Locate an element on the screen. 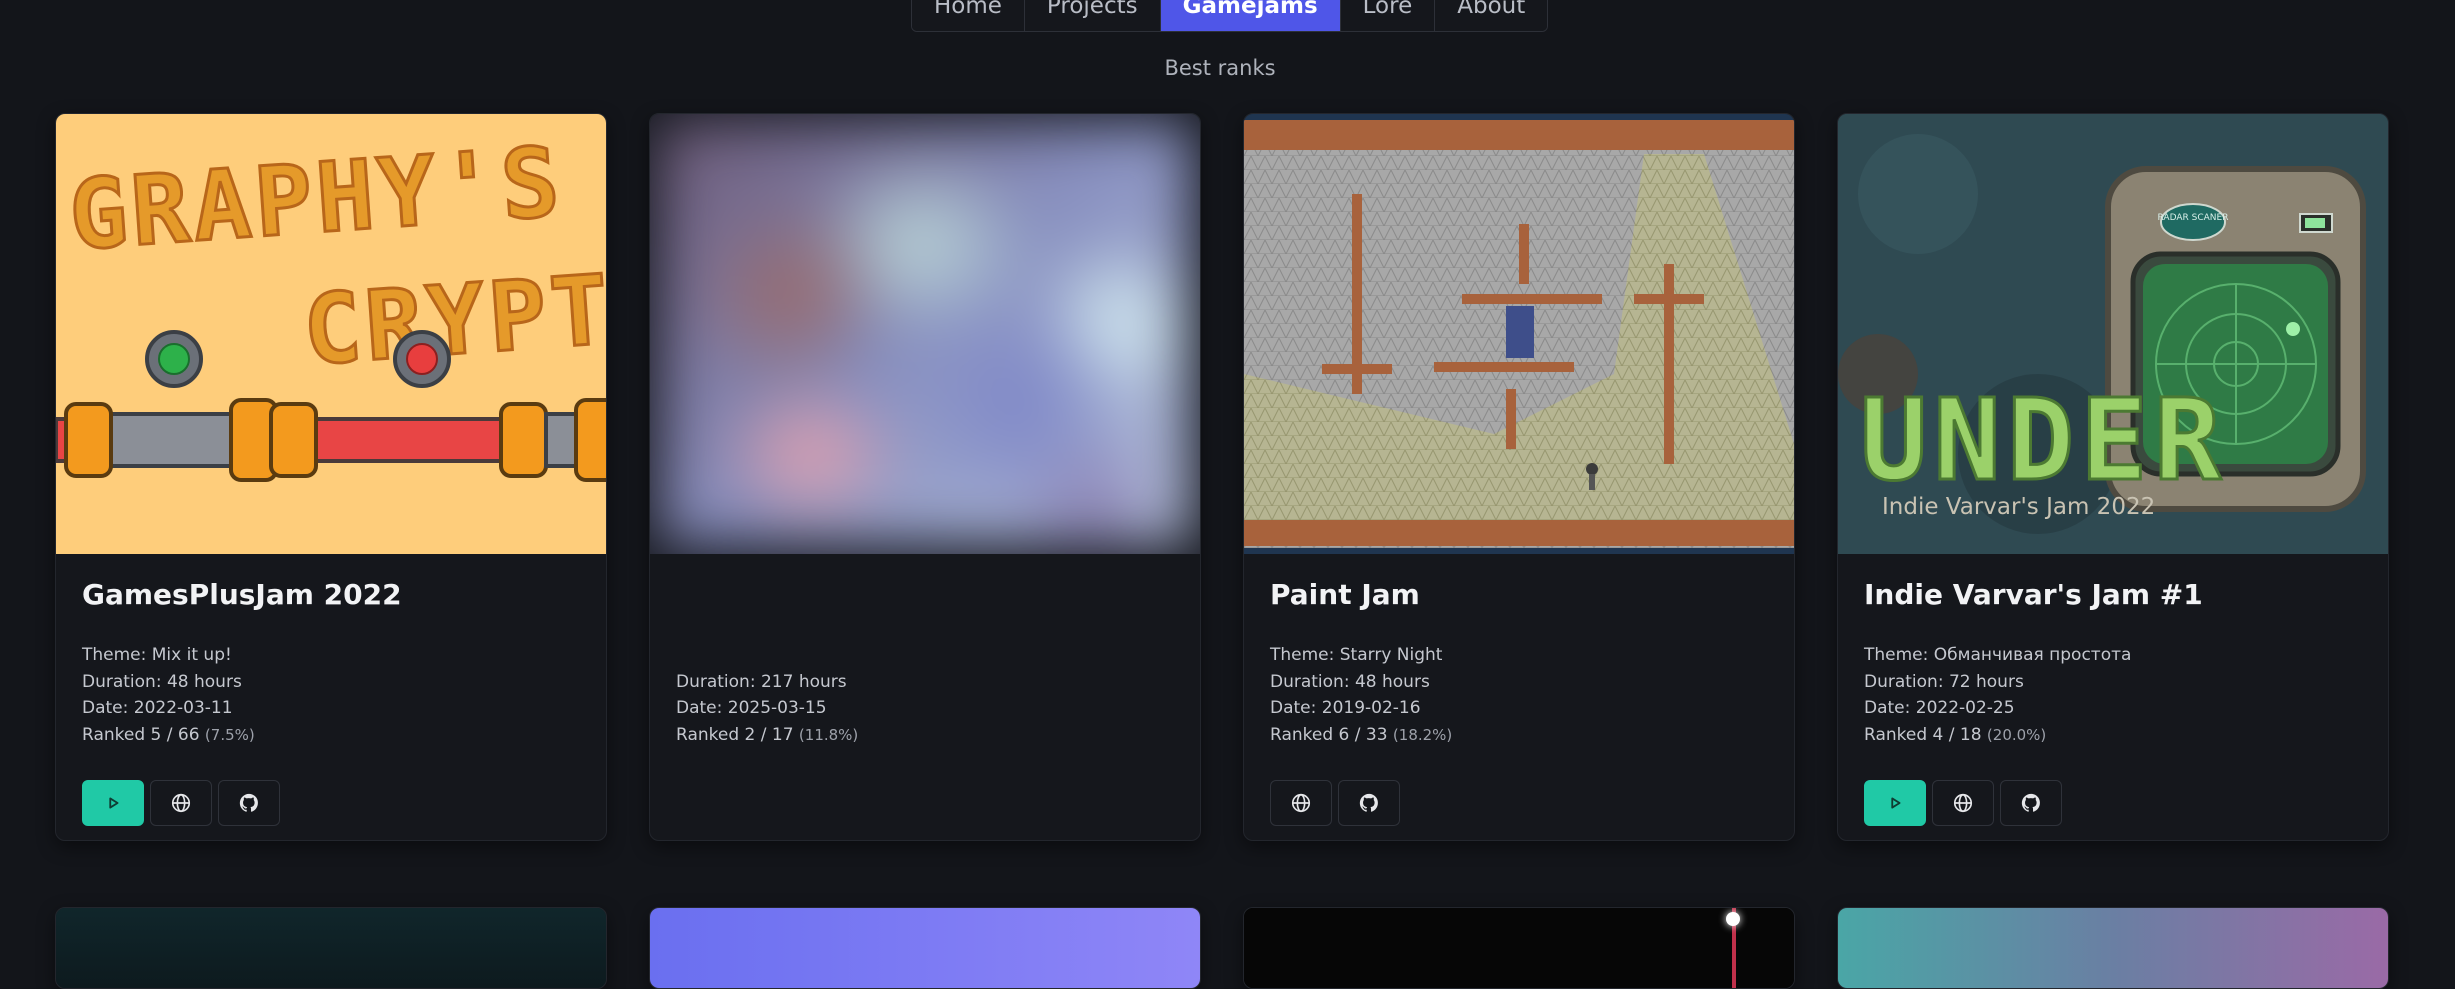 Image resolution: width=2455 pixels, height=989 pixels. card-thumbnail: GRAPHY'S CRYPT is located at coordinates (331, 334).